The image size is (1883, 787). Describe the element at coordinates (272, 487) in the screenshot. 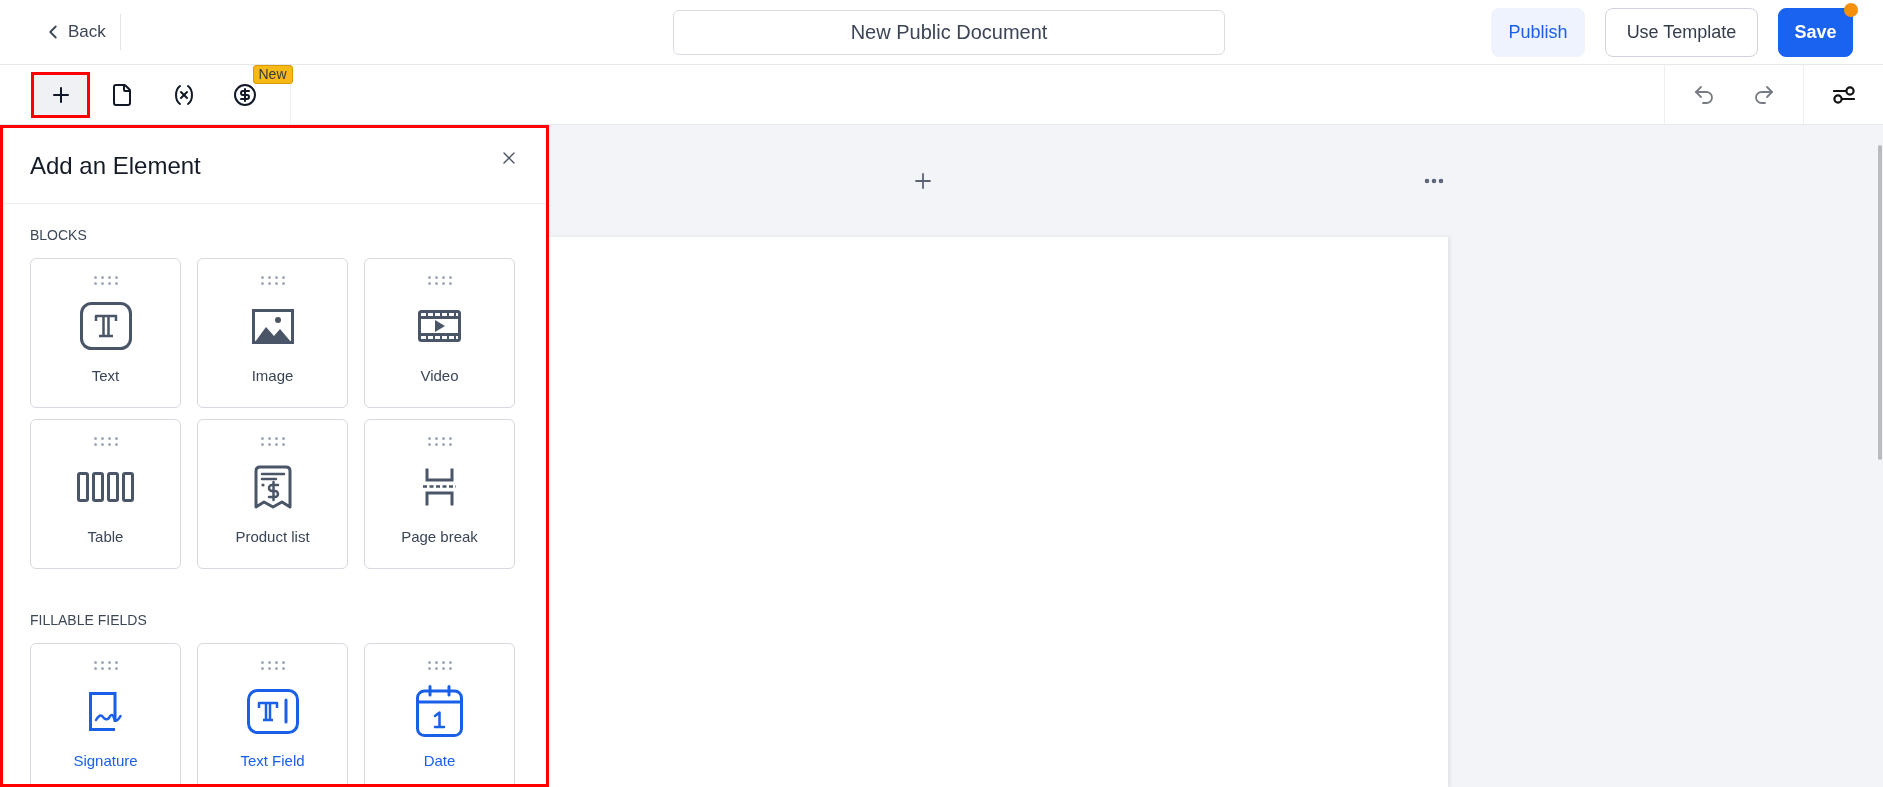

I see `receipt-icon` at that location.